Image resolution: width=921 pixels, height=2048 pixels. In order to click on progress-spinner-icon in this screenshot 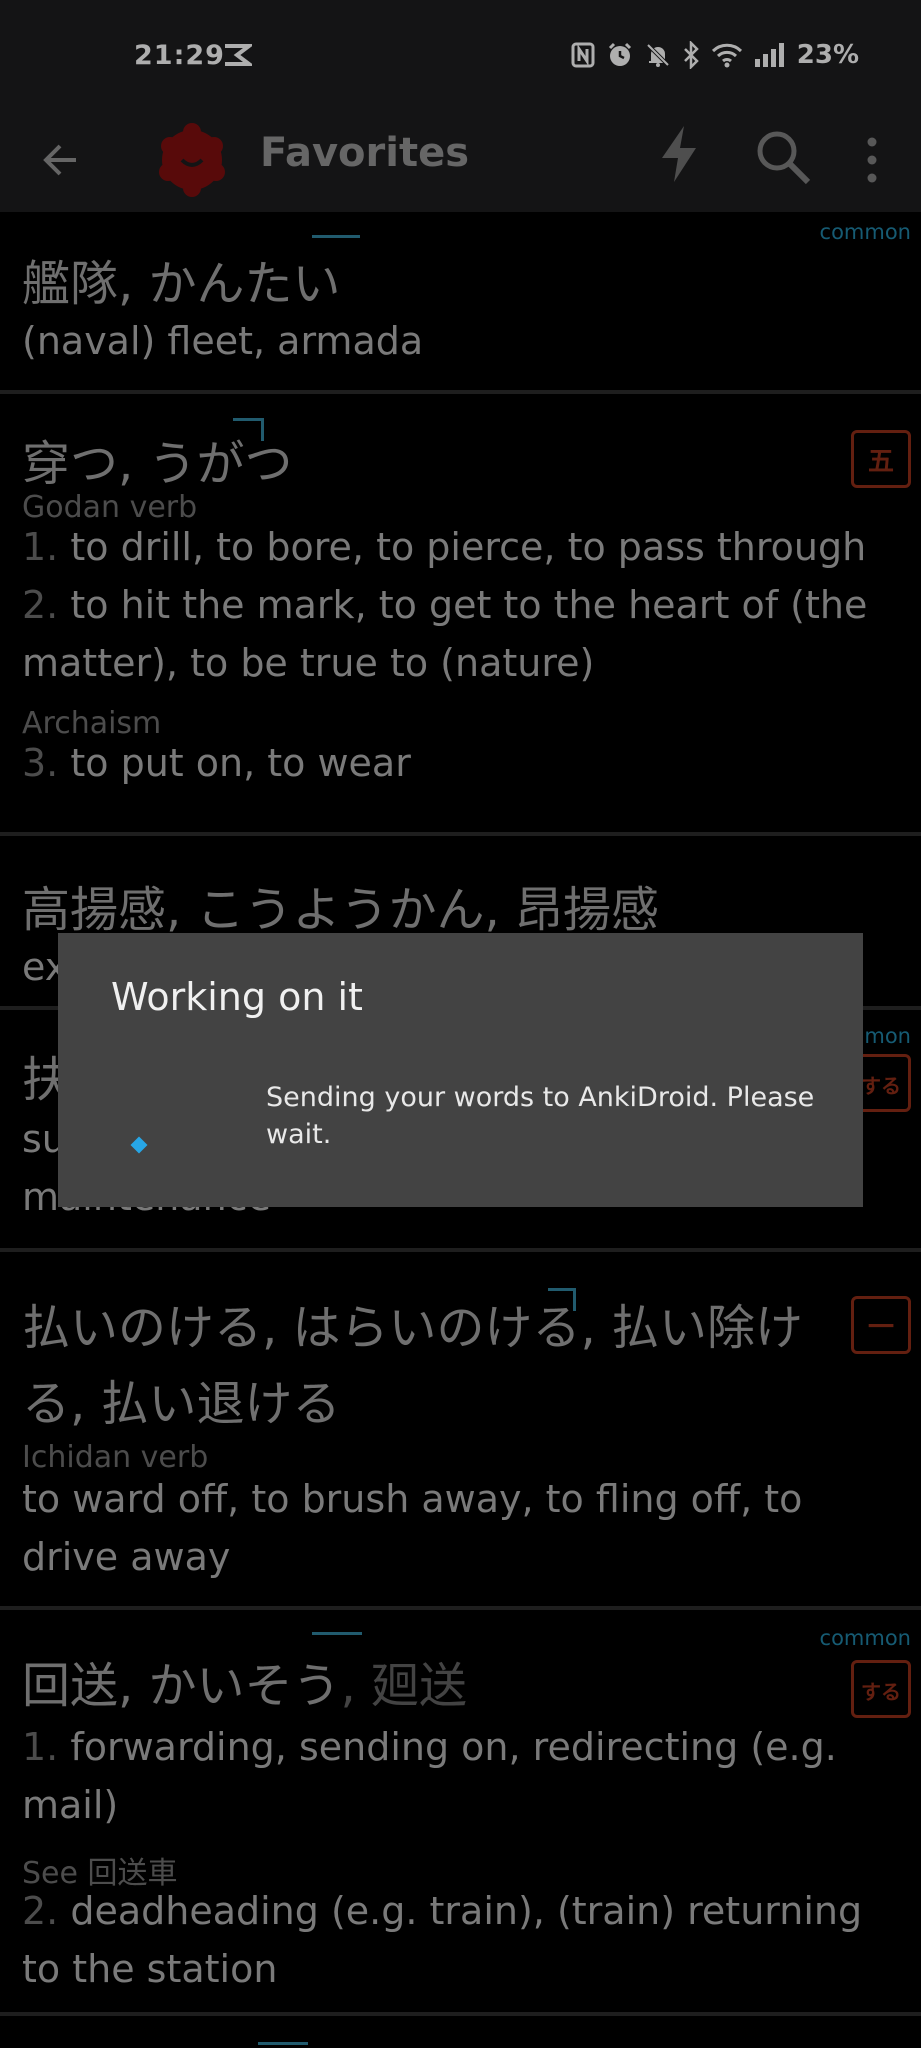, I will do `click(139, 1145)`.